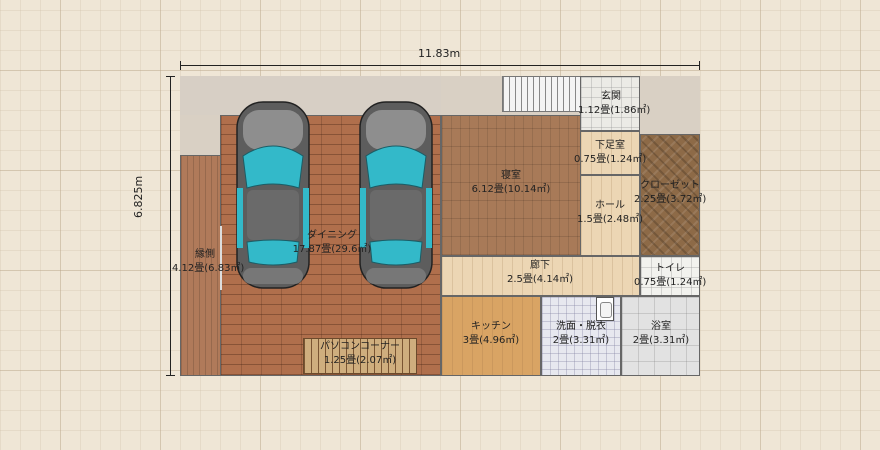 The height and width of the screenshot is (450, 880). I want to click on label-dining: ダイニング 17.87畳(29.6㎡), so click(332, 243).